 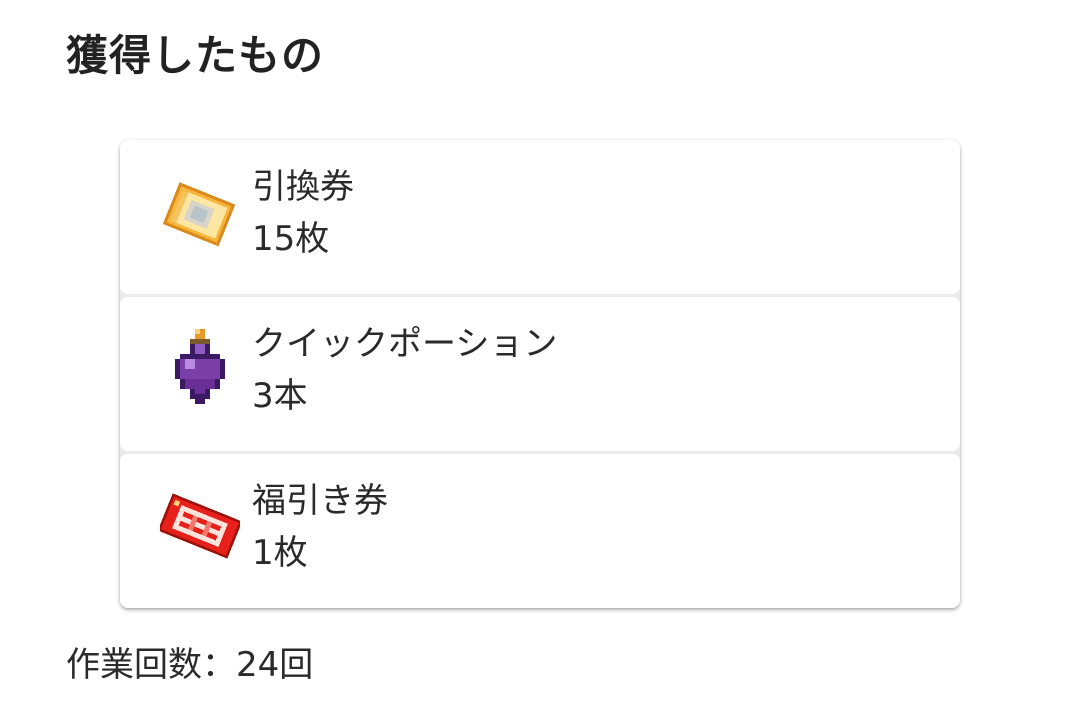 What do you see at coordinates (280, 396) in the screenshot?
I see `item-quantity: 3本` at bounding box center [280, 396].